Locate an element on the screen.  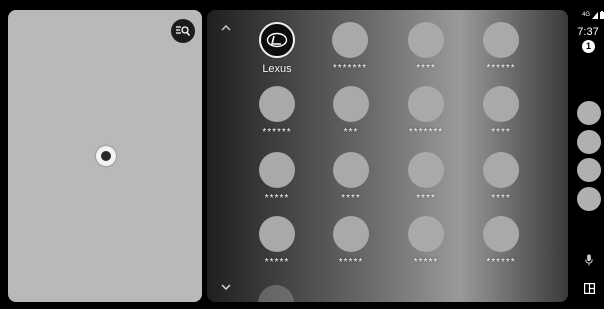
app-grid-button is located at coordinates (589, 288).